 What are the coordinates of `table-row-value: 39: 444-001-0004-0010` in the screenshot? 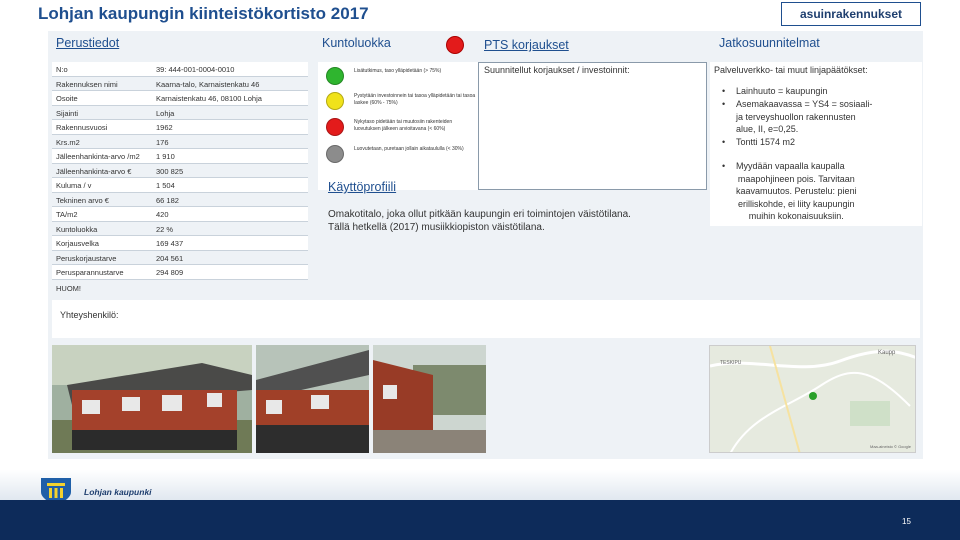 It's located at (195, 69).